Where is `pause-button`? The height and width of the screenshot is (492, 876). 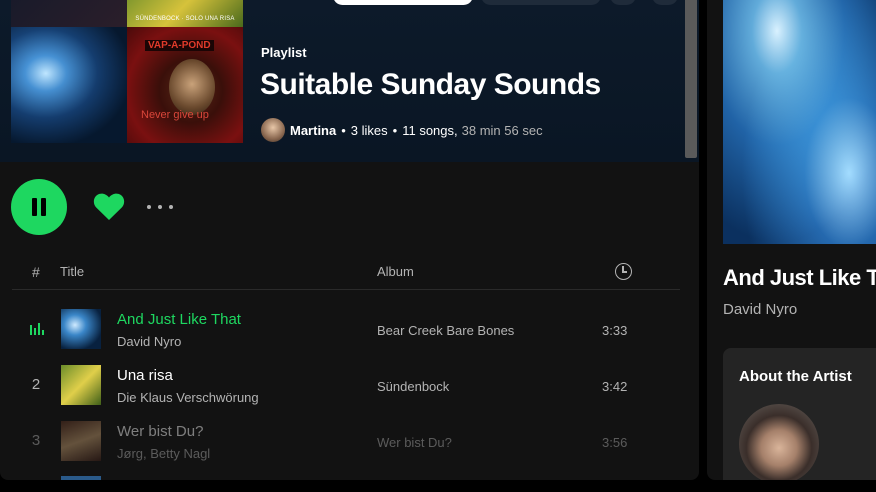
pause-button is located at coordinates (39, 207).